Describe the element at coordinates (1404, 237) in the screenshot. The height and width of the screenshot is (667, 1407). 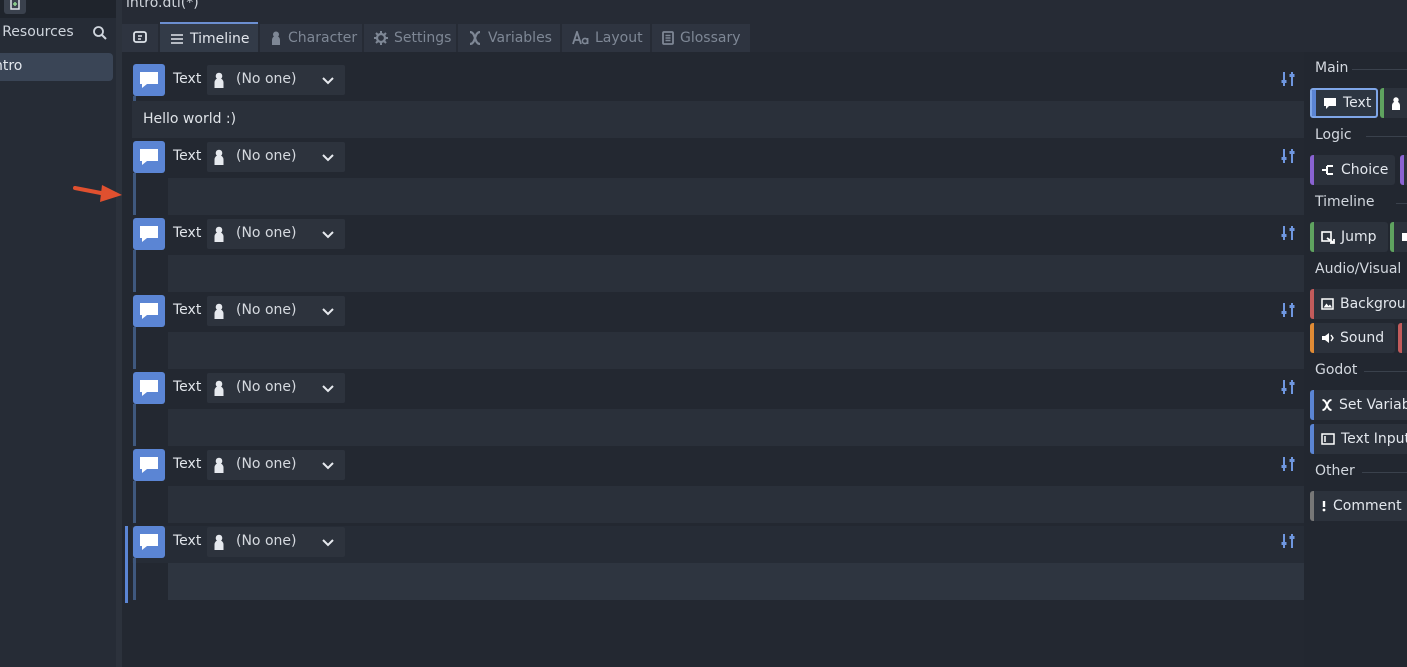
I see `label-icon` at that location.